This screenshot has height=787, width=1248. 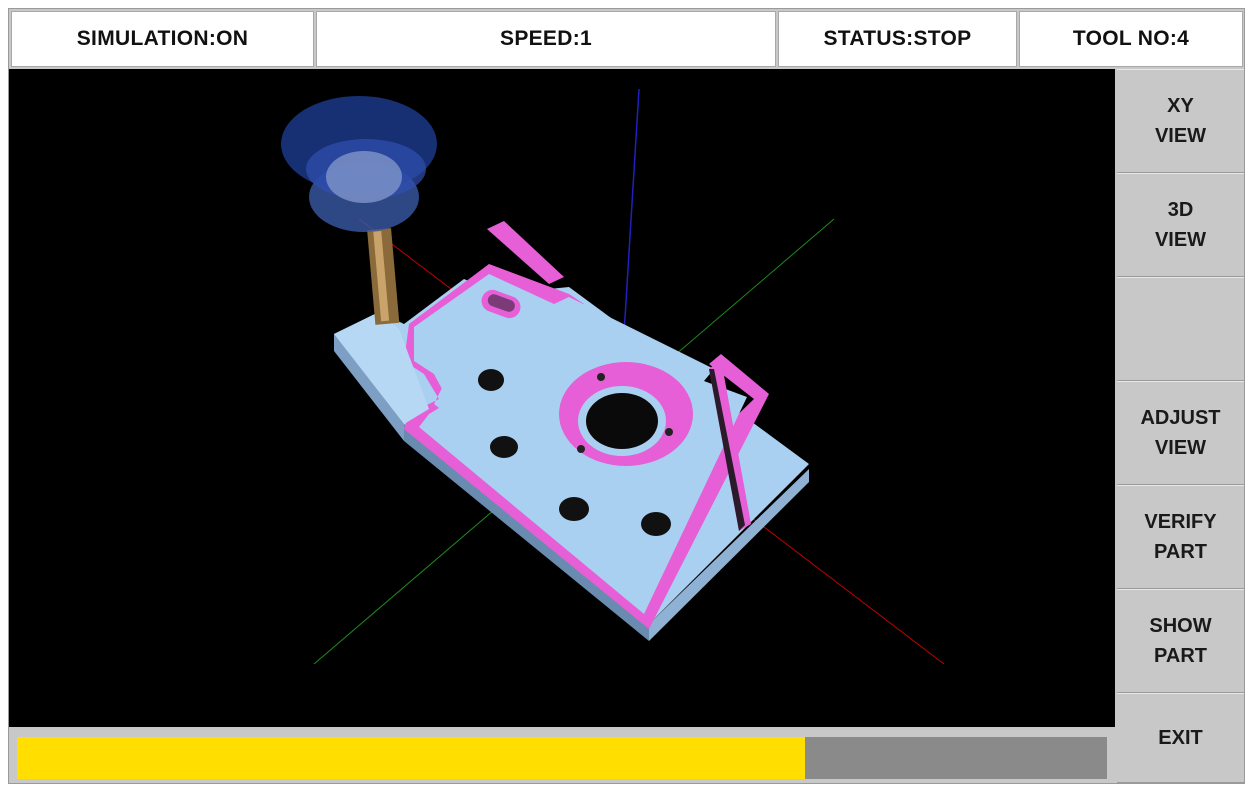 I want to click on progress-area, so click(x=562, y=755).